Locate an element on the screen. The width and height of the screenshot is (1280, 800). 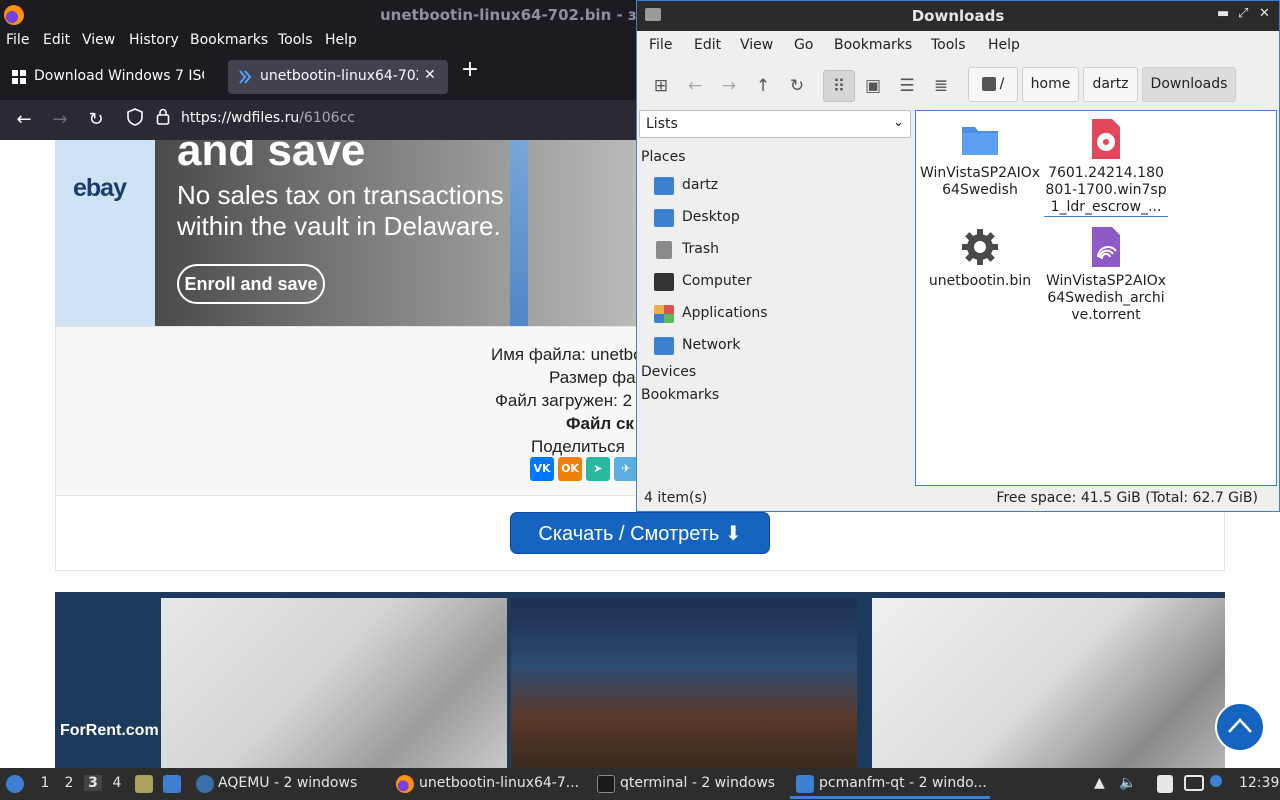
file-item-bin: unetbootin.bin is located at coordinates (980, 267).